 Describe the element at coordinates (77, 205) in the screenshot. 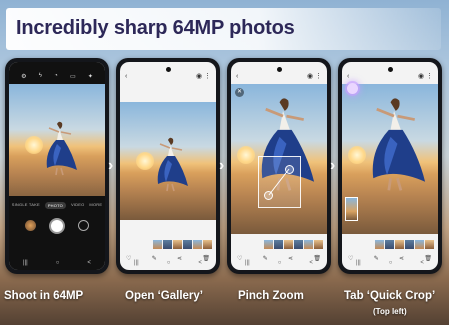

I see `mode-video: VIDEO` at that location.